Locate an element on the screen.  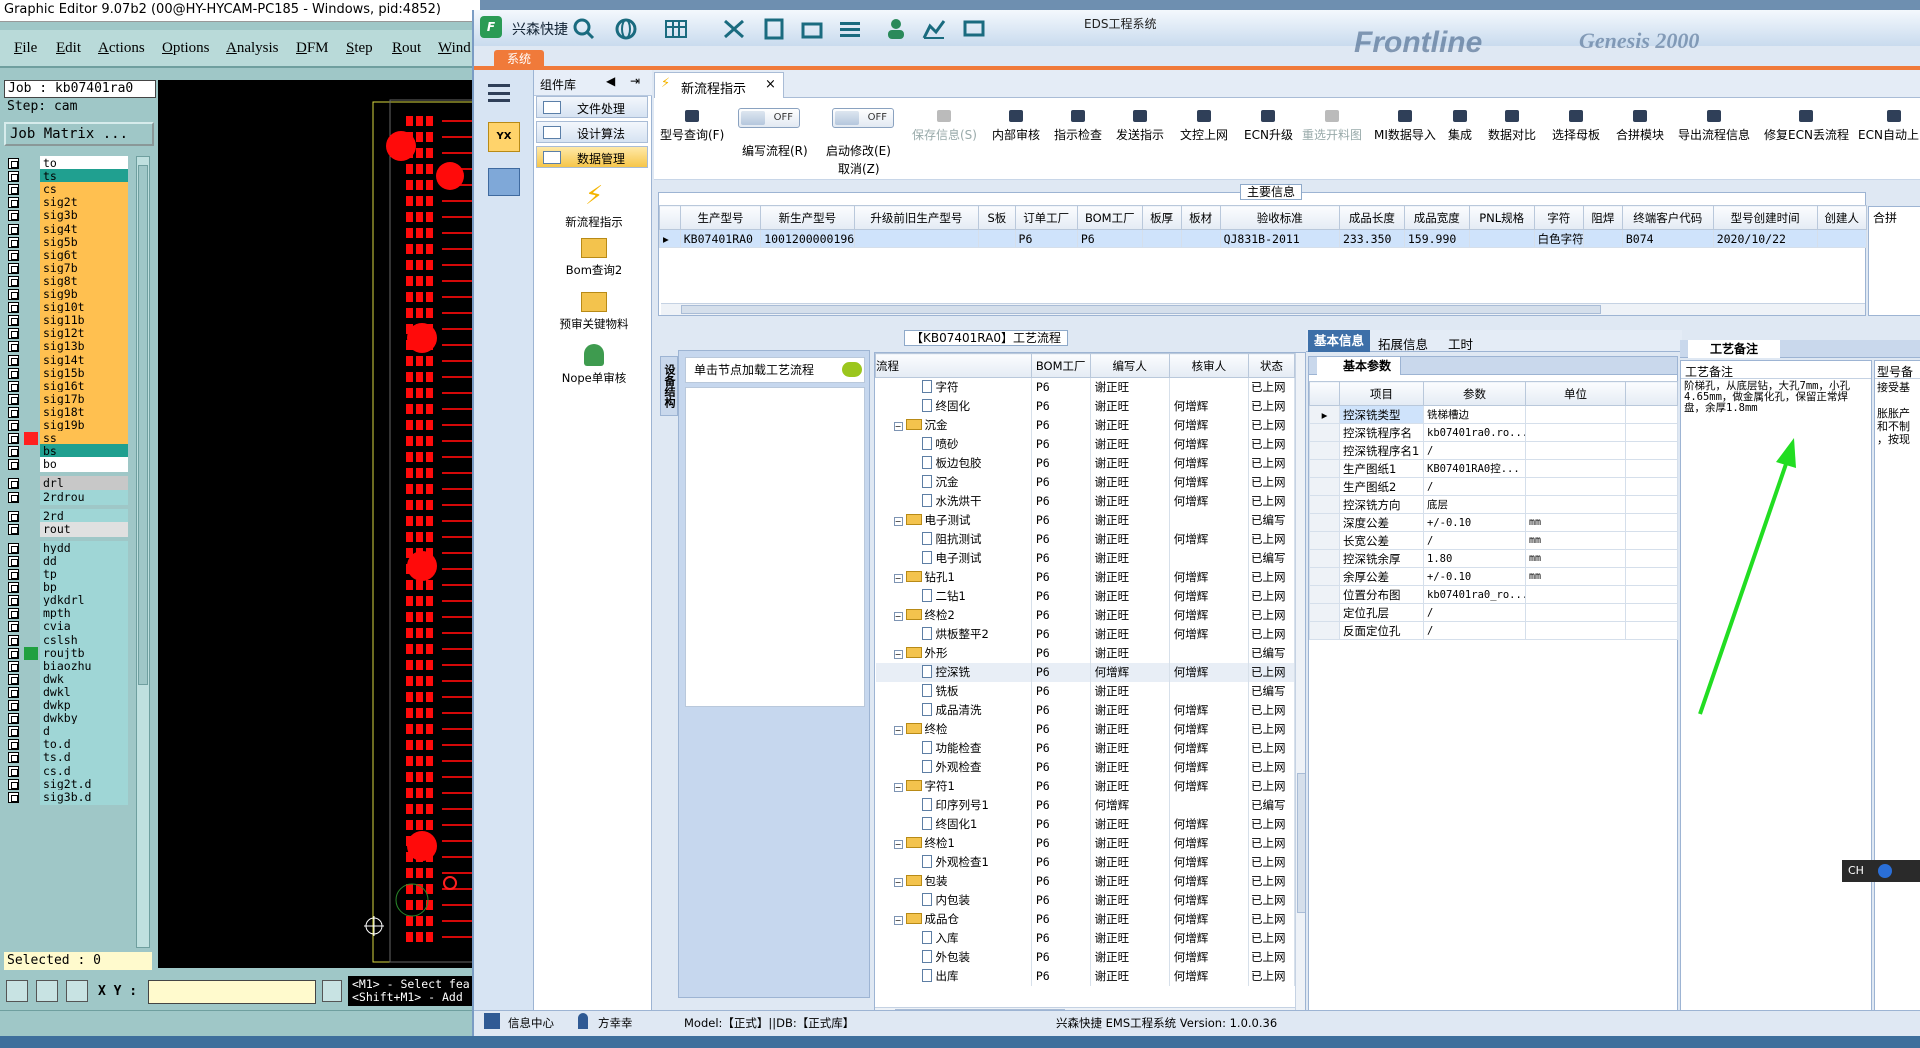
menu-rout: Rout is located at coordinates (406, 48).